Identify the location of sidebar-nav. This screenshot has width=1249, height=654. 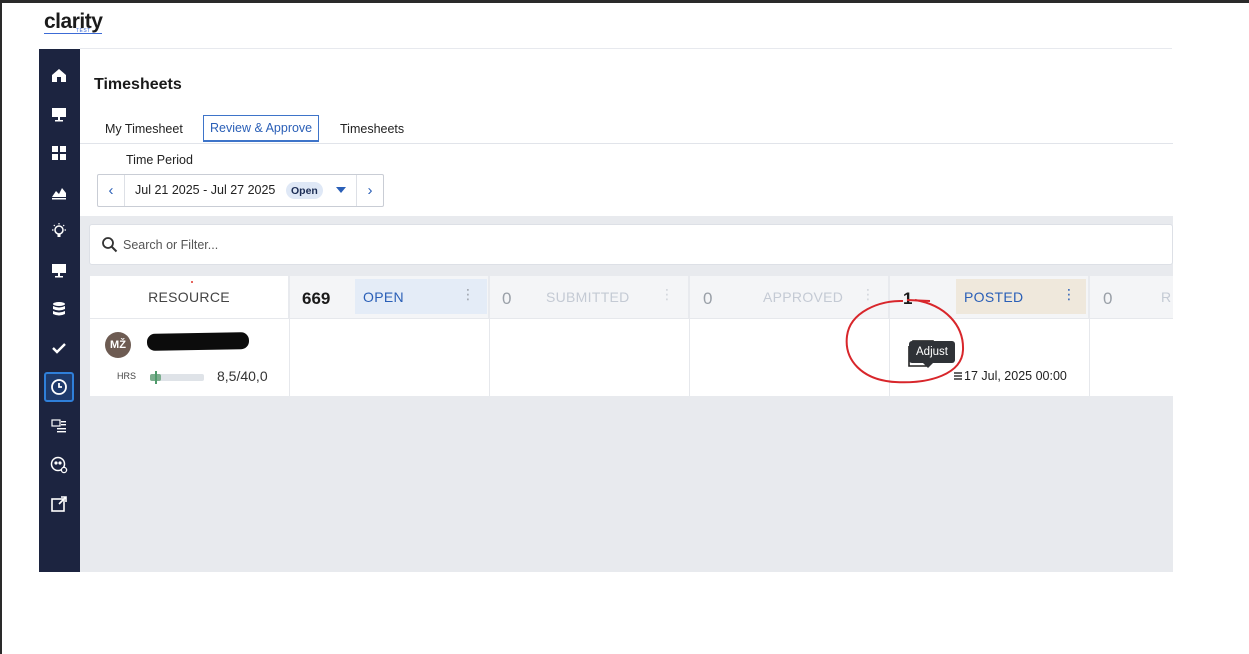
(59, 310).